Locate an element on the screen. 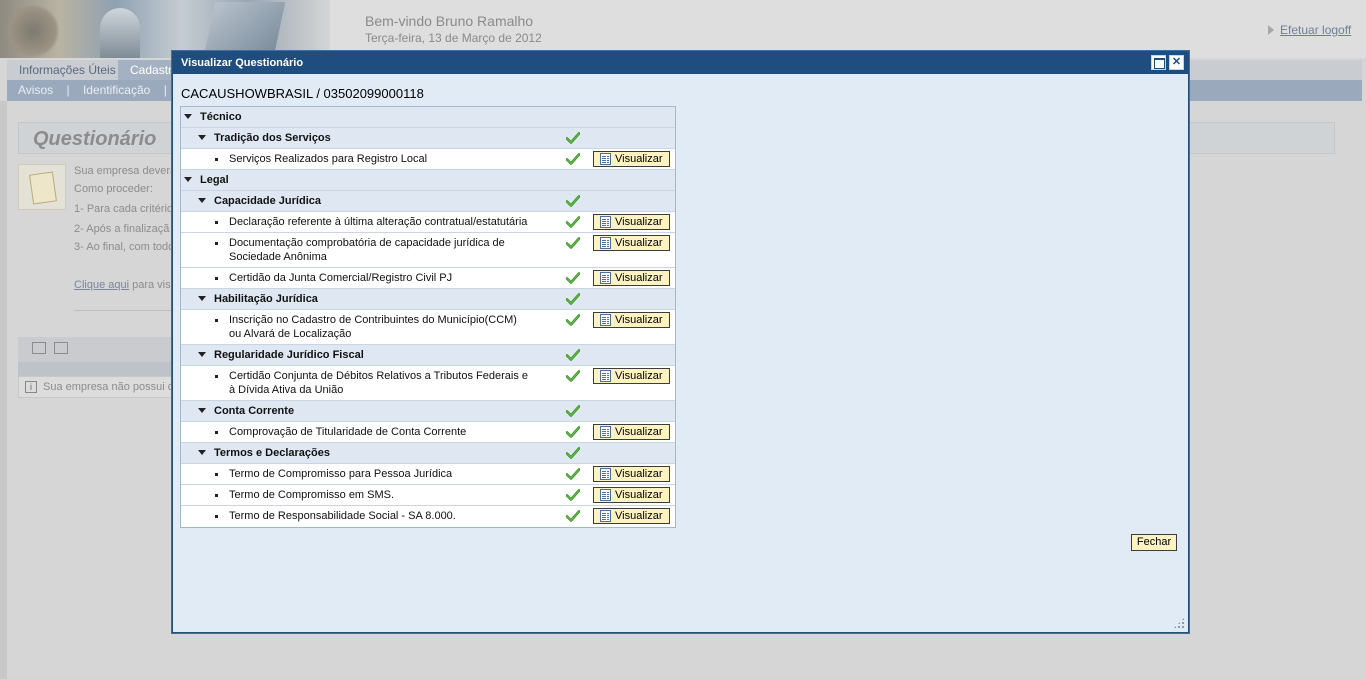 The image size is (1366, 679). tree-label: Técnico is located at coordinates (221, 117).